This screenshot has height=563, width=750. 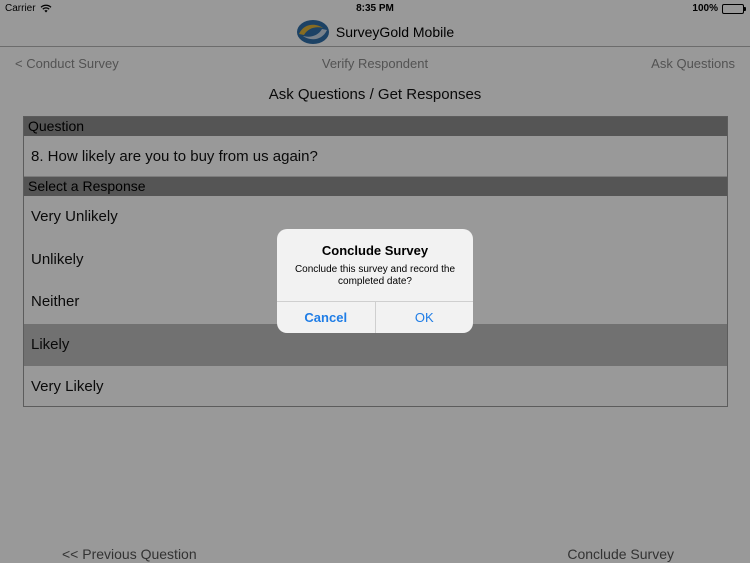 I want to click on alert-buttons: Cancel OK, so click(x=375, y=317).